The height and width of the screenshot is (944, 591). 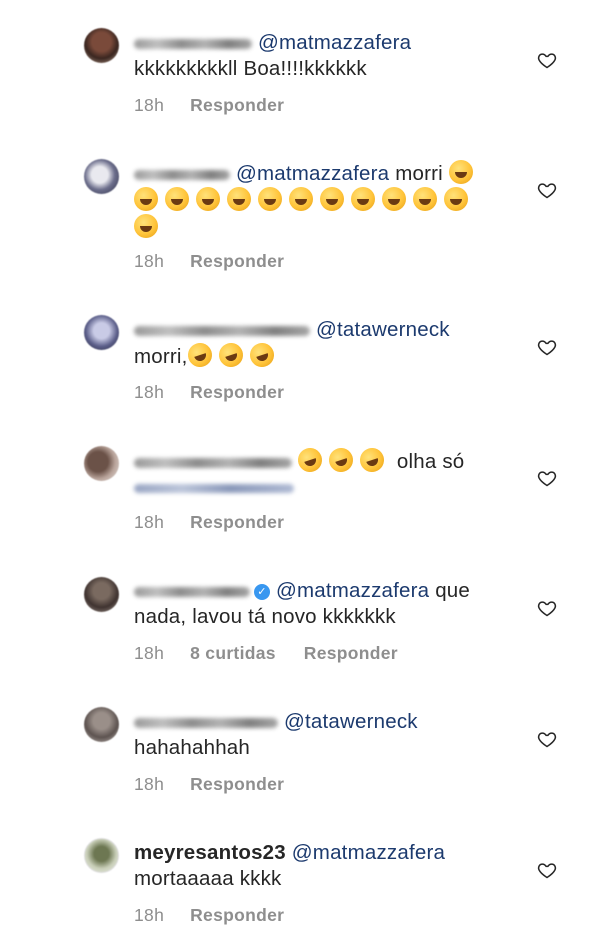 What do you see at coordinates (210, 852) in the screenshot?
I see `username-link: meyresantos23` at bounding box center [210, 852].